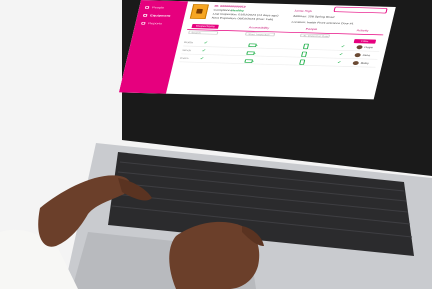 The image size is (432, 289). Describe the element at coordinates (366, 55) in the screenshot. I see `person-name: Jane` at that location.